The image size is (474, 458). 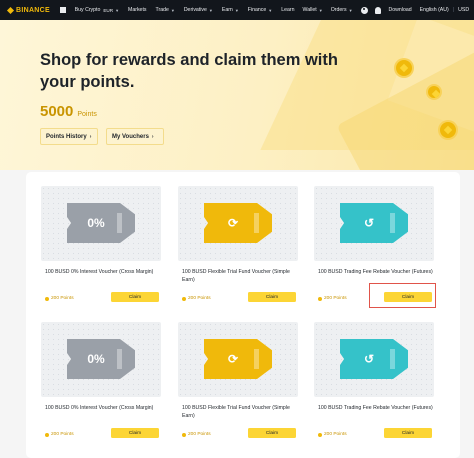 What do you see at coordinates (287, 10) in the screenshot?
I see `nav-learn: Learn` at bounding box center [287, 10].